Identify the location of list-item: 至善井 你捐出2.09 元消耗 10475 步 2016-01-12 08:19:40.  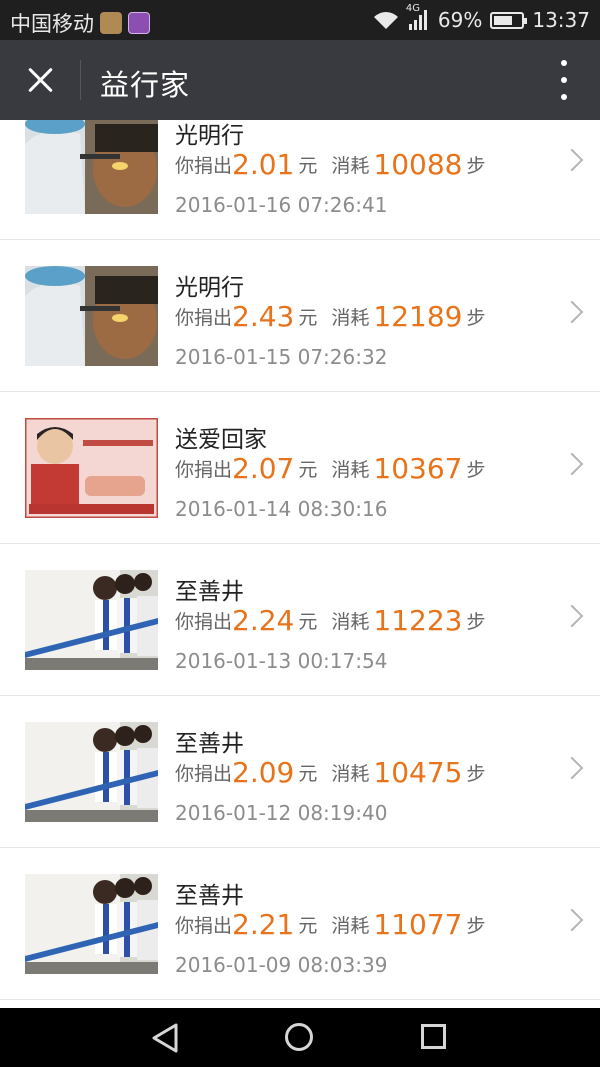
(300, 772).